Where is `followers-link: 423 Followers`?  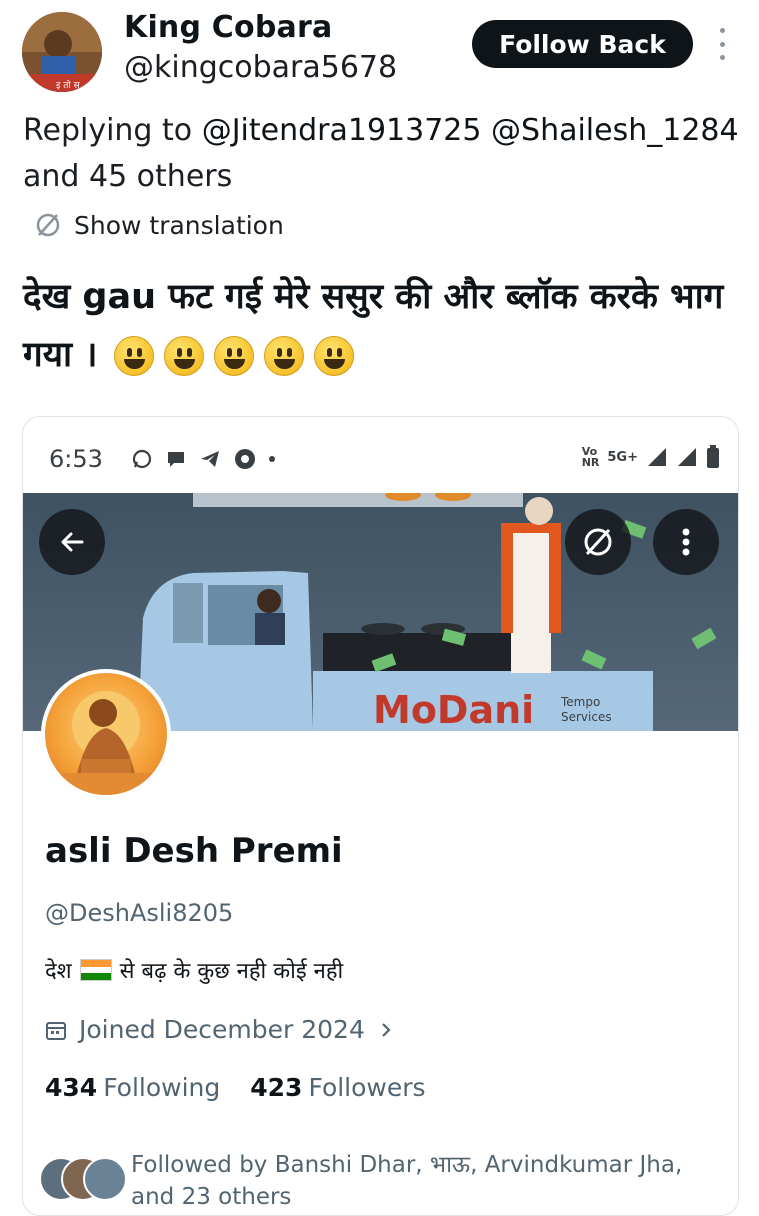 followers-link: 423 Followers is located at coordinates (337, 1087).